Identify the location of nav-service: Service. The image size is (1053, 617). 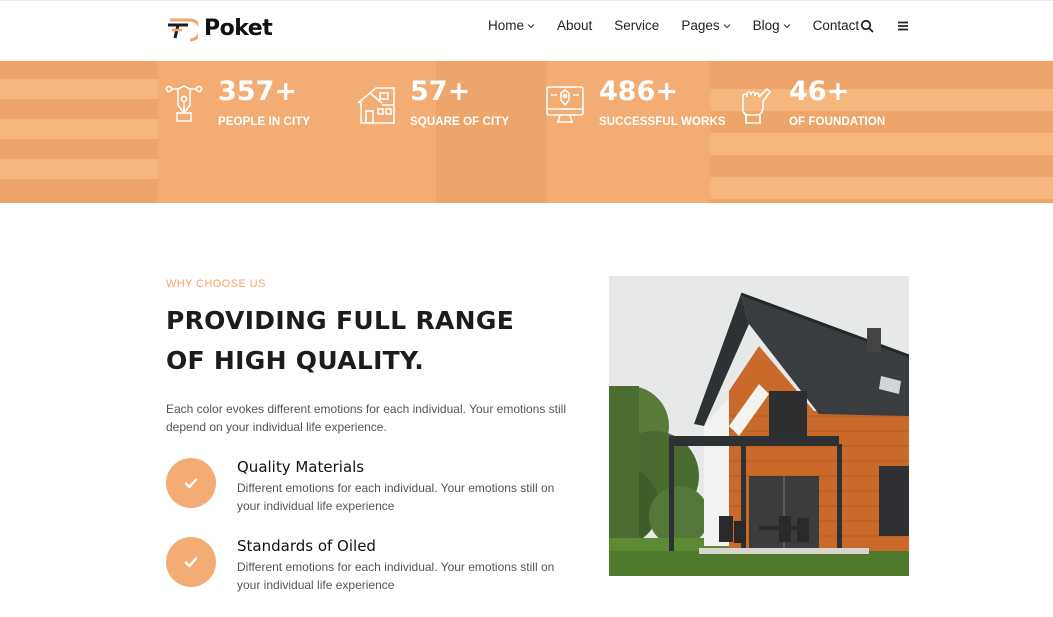
(636, 25).